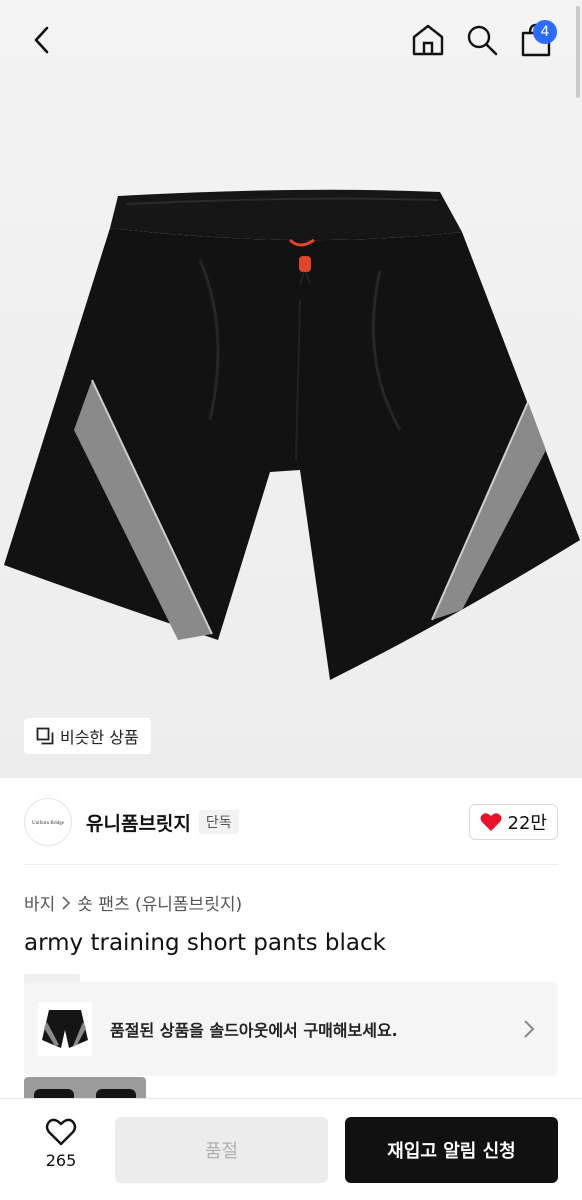 This screenshot has height=1200, width=582. I want to click on soldout-thumbnail, so click(65, 1029).